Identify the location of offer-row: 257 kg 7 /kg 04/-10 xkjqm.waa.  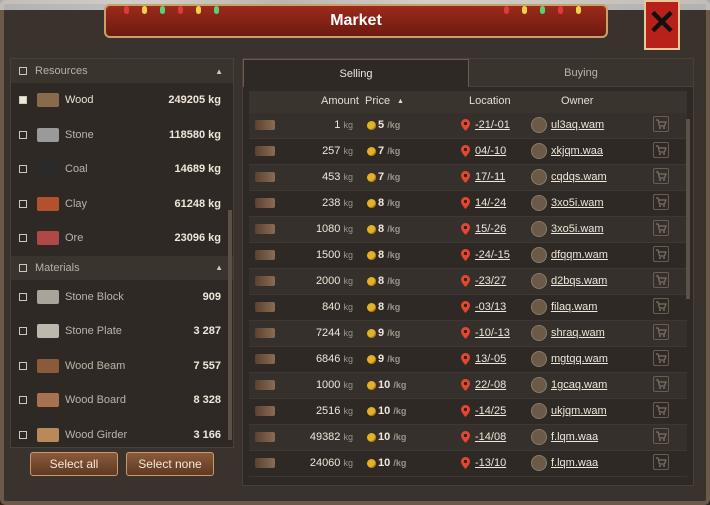
(468, 152).